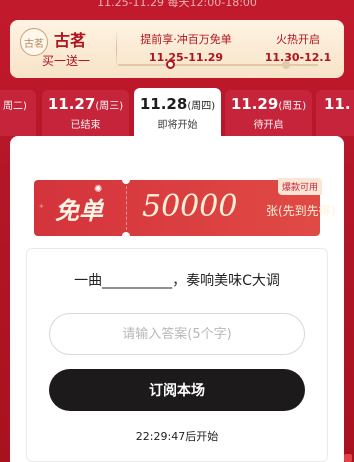 The image size is (354, 462). I want to click on tab-date: 11.29, so click(254, 104).